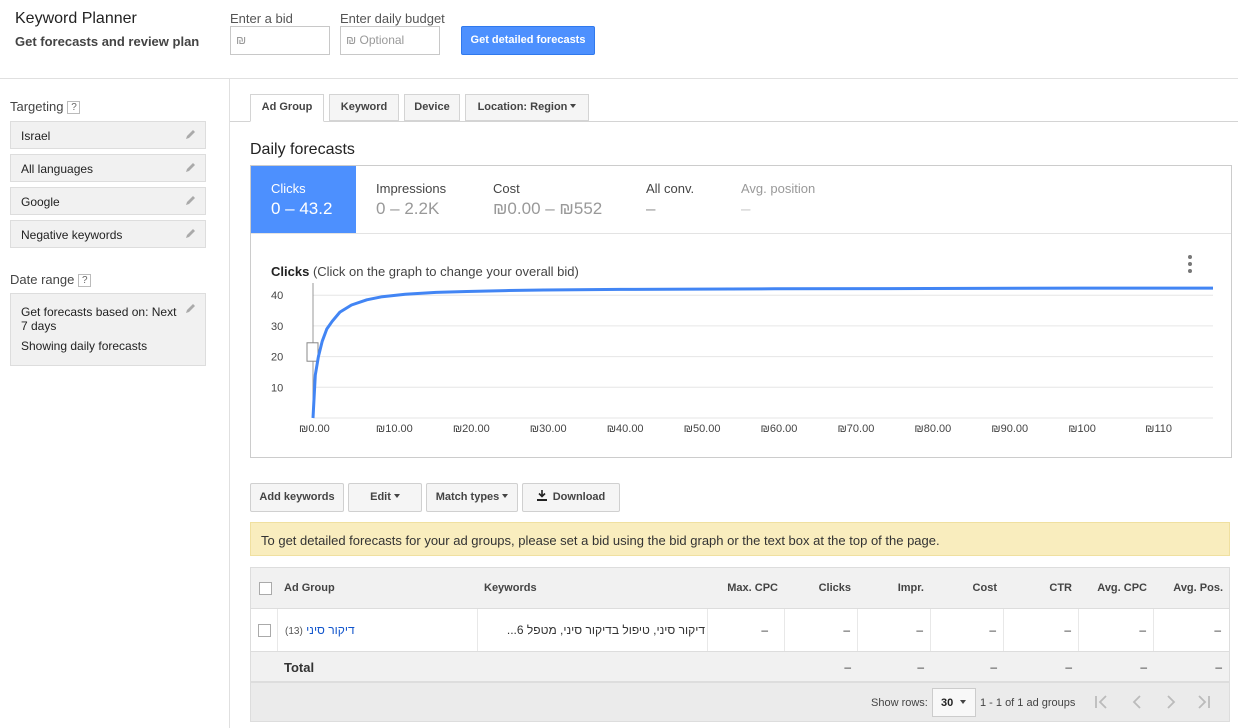 This screenshot has height=728, width=1238. Describe the element at coordinates (294, 631) in the screenshot. I see `ad-group-count: (13)` at that location.